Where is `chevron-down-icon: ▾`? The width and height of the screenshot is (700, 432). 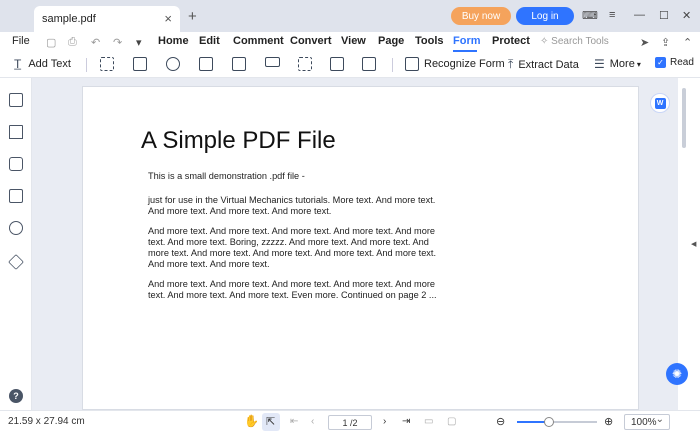 chevron-down-icon: ▾ is located at coordinates (638, 64).